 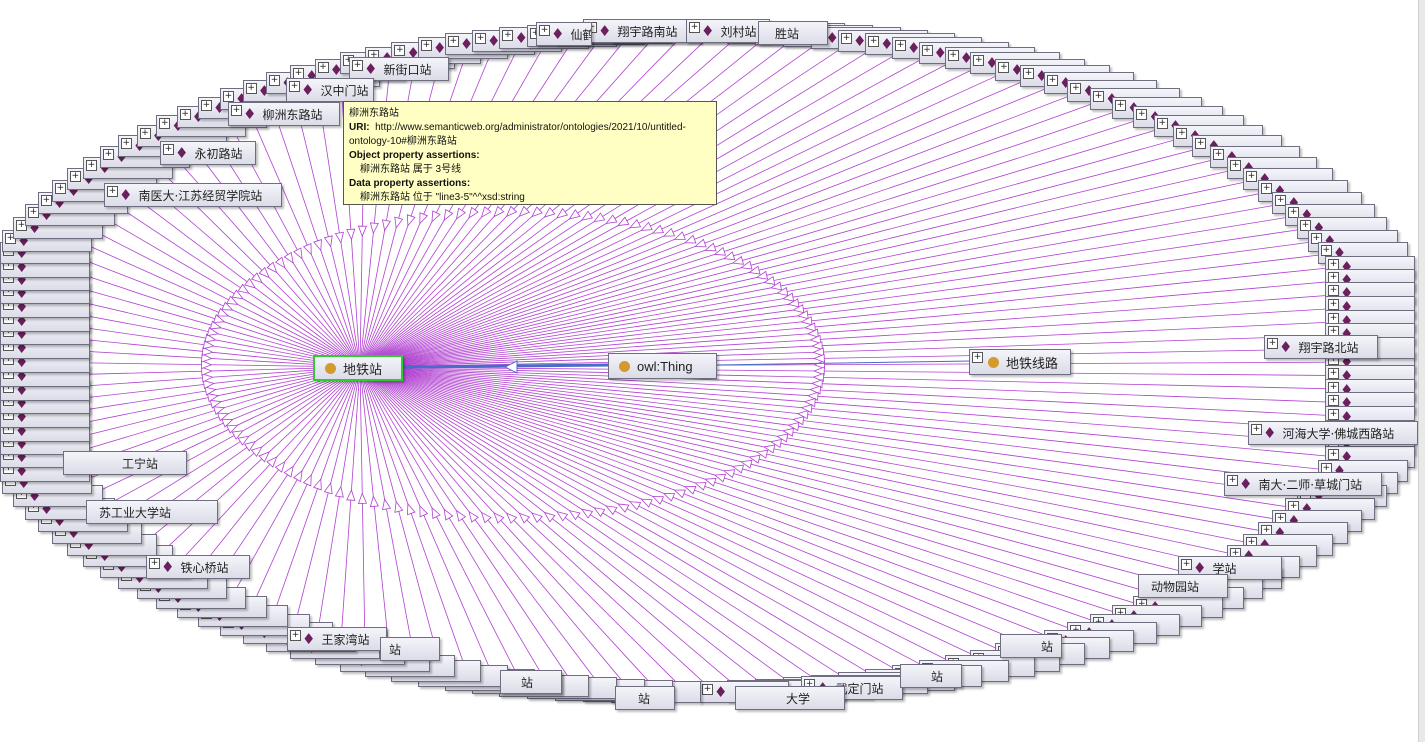 What do you see at coordinates (1333, 433) in the screenshot?
I see `individual-node: + ♦ 河海大学·佛城西路站` at bounding box center [1333, 433].